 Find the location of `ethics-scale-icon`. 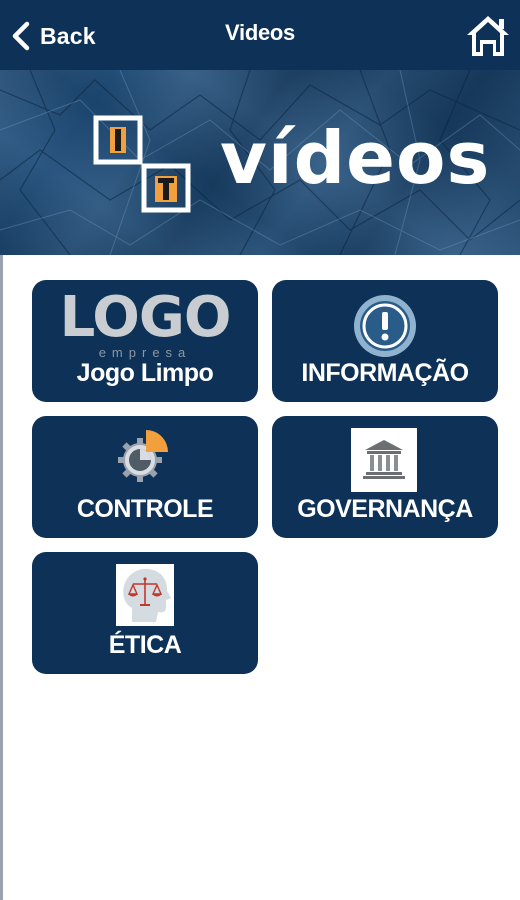

ethics-scale-icon is located at coordinates (145, 595).